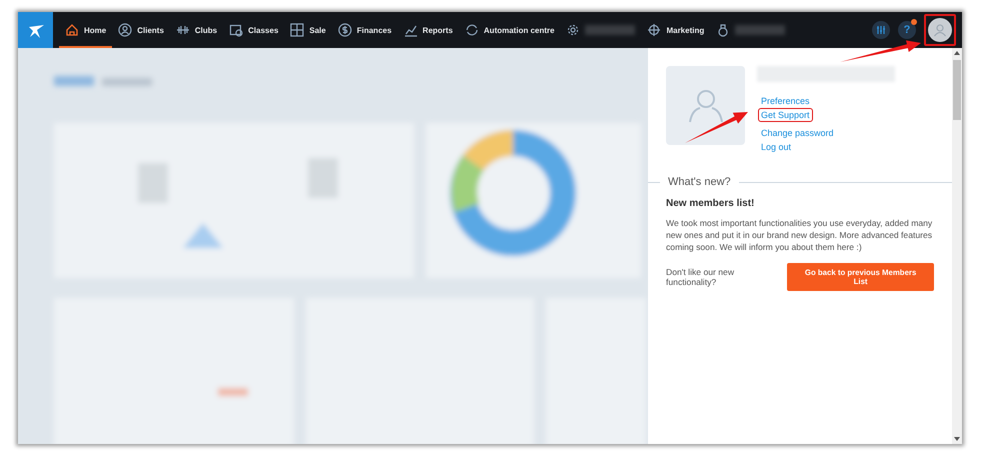  I want to click on filter-button, so click(881, 30).